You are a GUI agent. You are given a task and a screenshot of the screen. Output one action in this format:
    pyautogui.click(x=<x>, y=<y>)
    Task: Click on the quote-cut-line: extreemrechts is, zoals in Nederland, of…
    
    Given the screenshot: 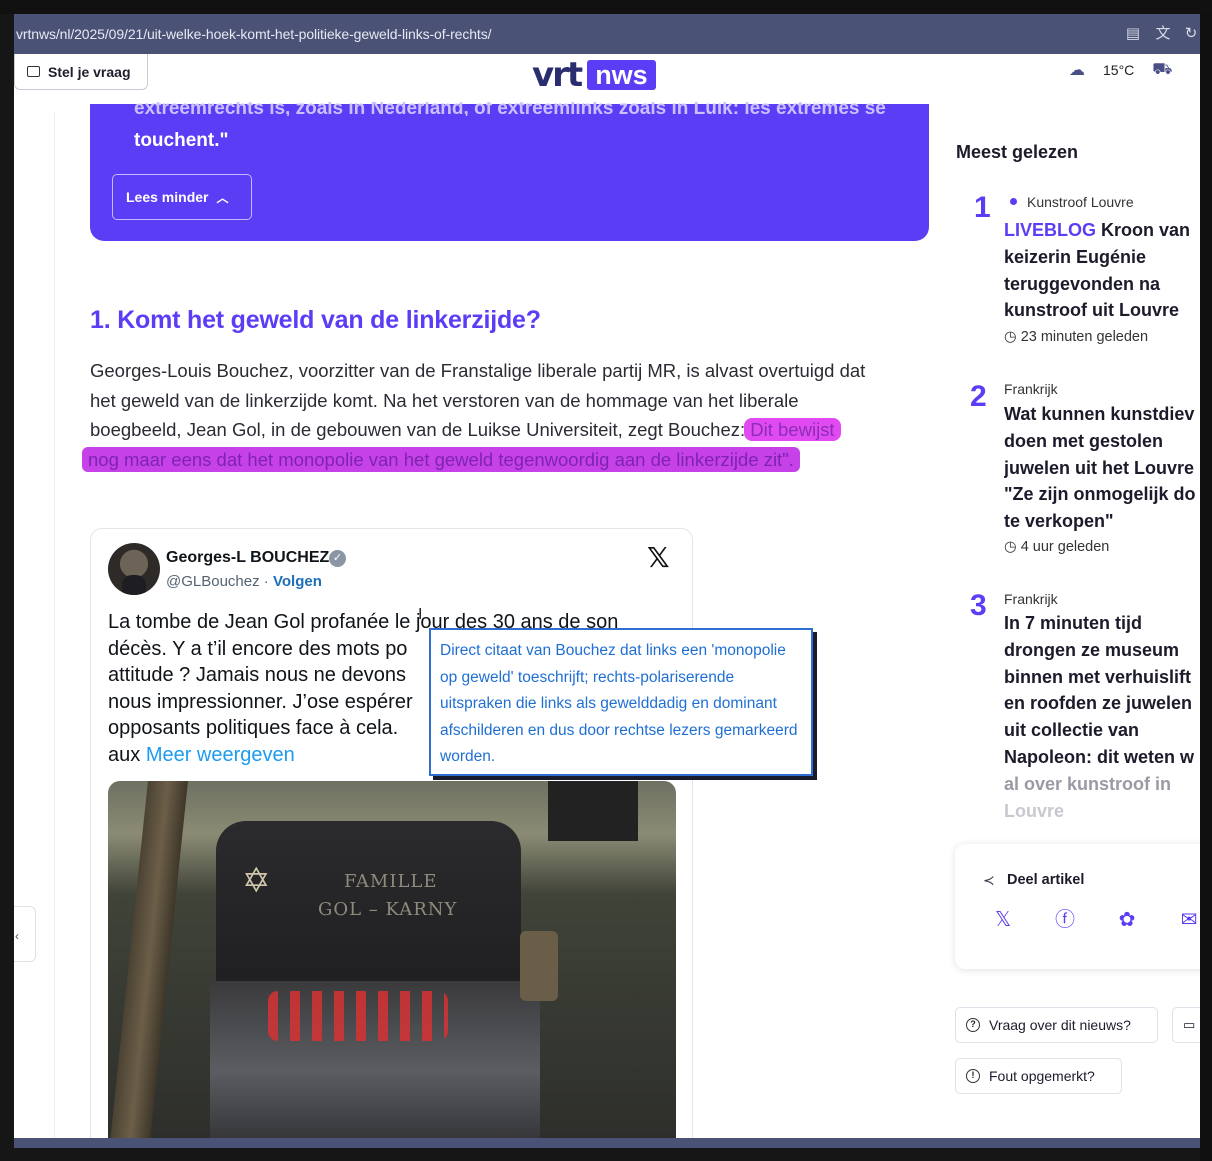 What is the action you would take?
    pyautogui.click(x=510, y=109)
    